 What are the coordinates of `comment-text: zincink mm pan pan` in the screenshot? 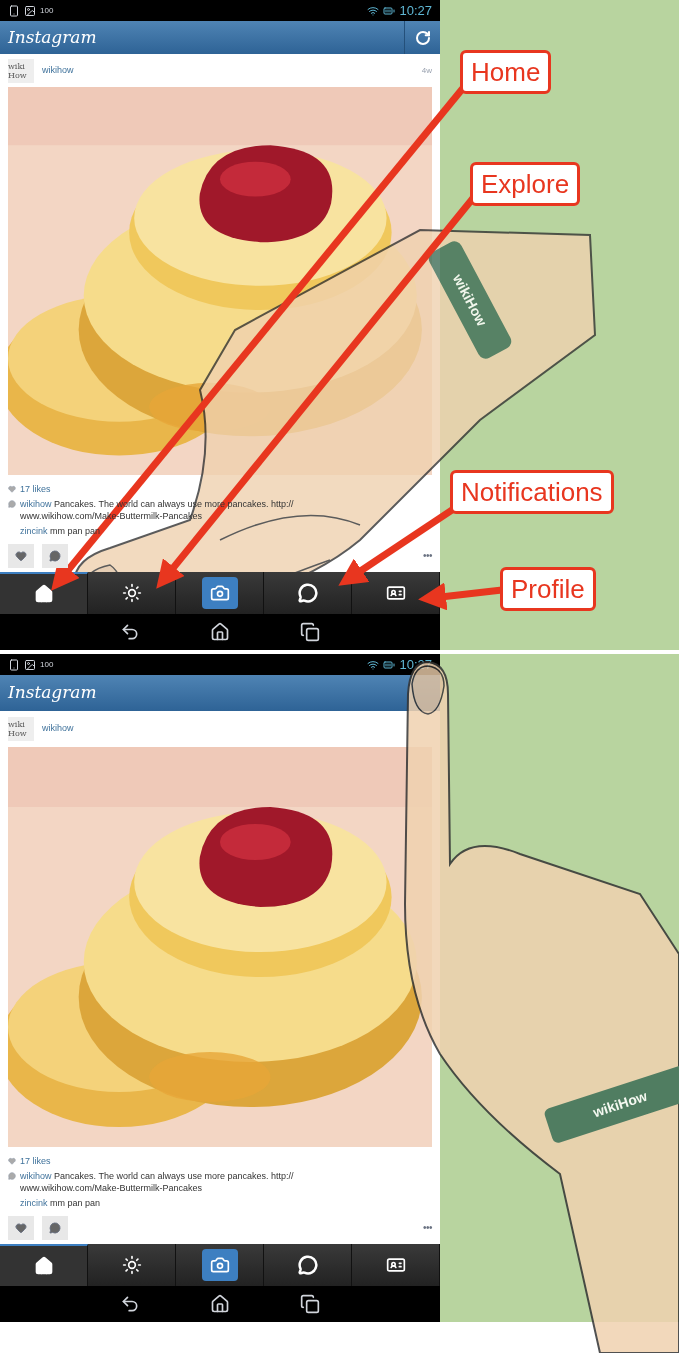 It's located at (60, 1203).